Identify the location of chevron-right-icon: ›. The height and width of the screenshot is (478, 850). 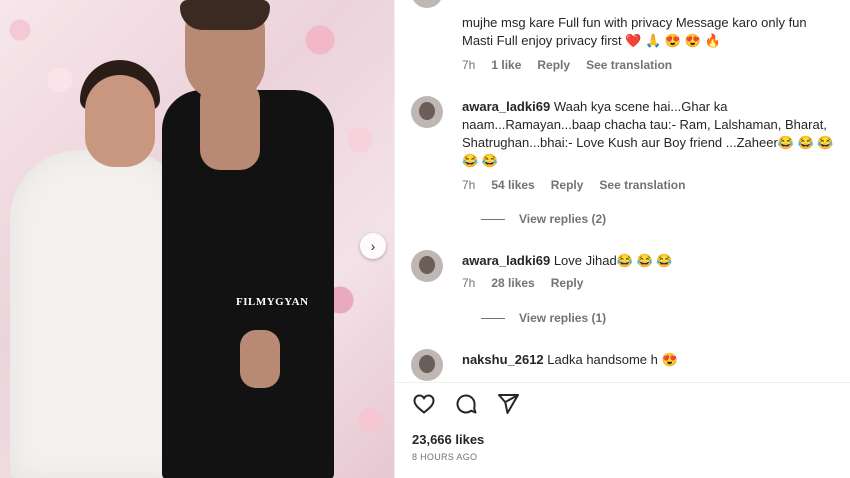
(373, 246).